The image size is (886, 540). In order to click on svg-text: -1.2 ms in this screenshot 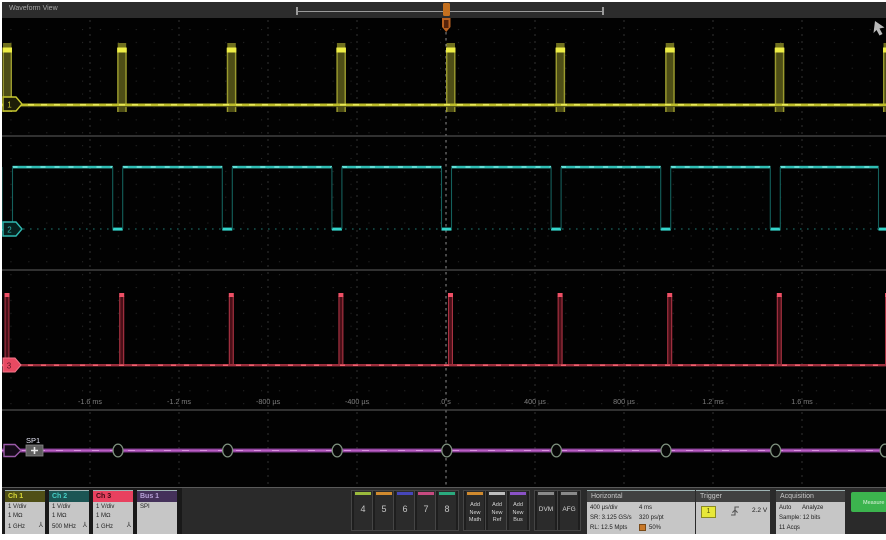, I will do `click(179, 401)`.